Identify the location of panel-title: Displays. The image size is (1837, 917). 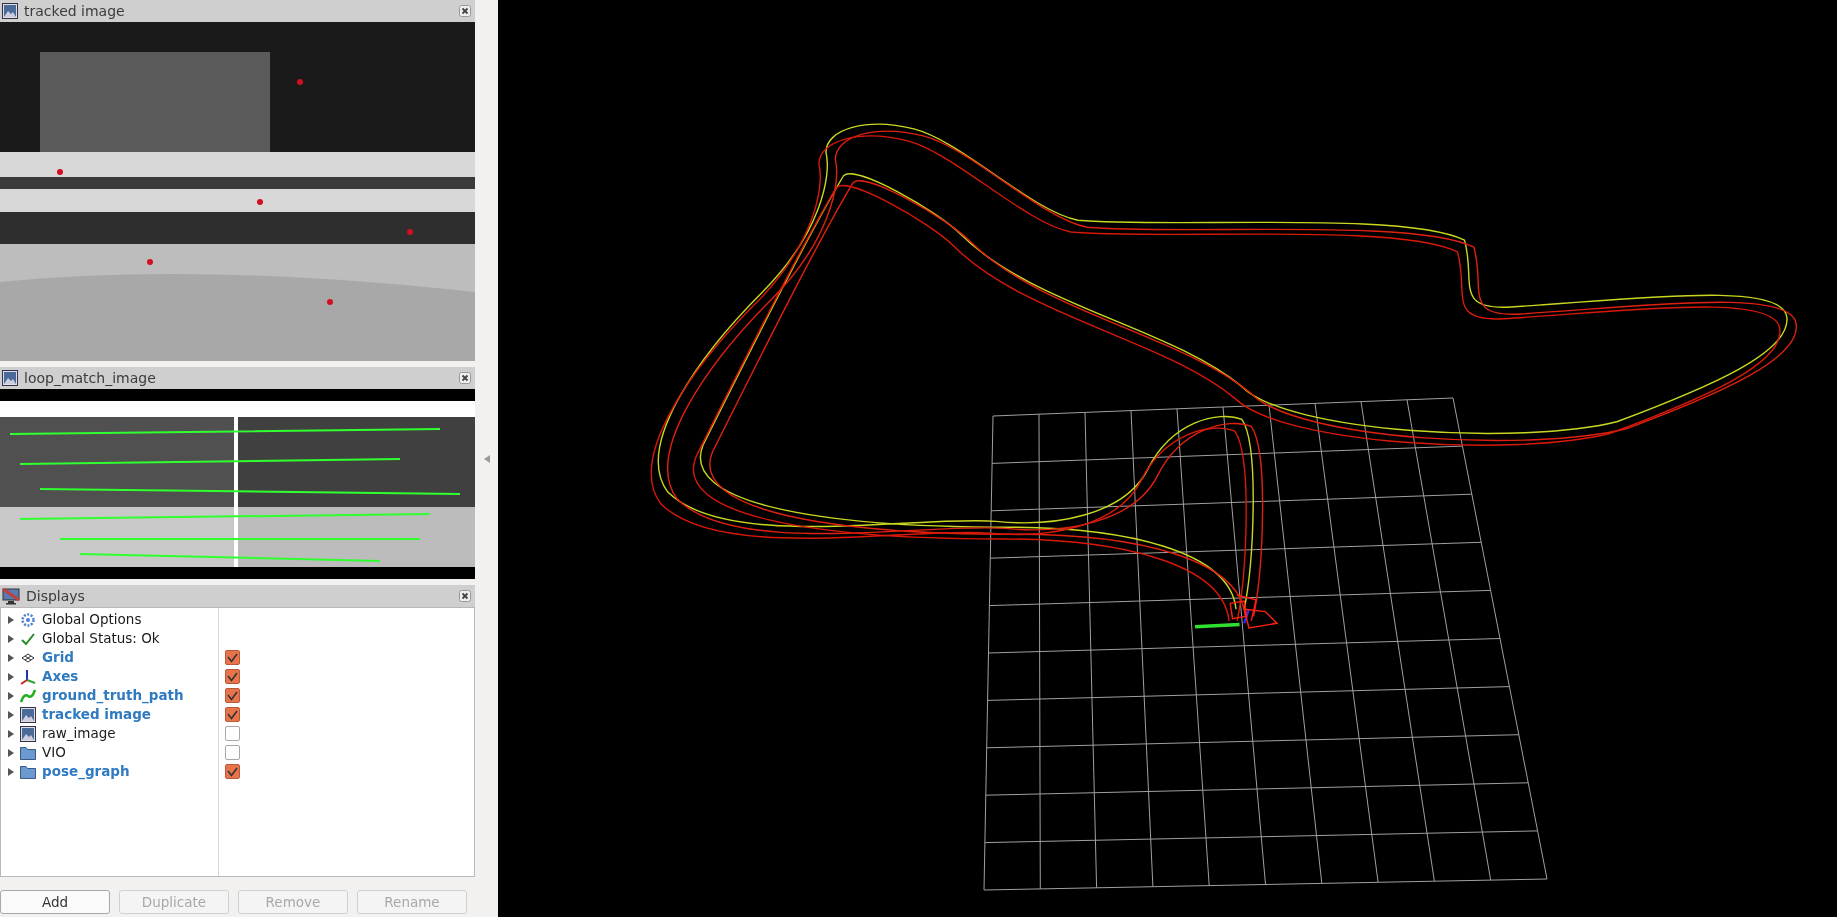
(56, 596).